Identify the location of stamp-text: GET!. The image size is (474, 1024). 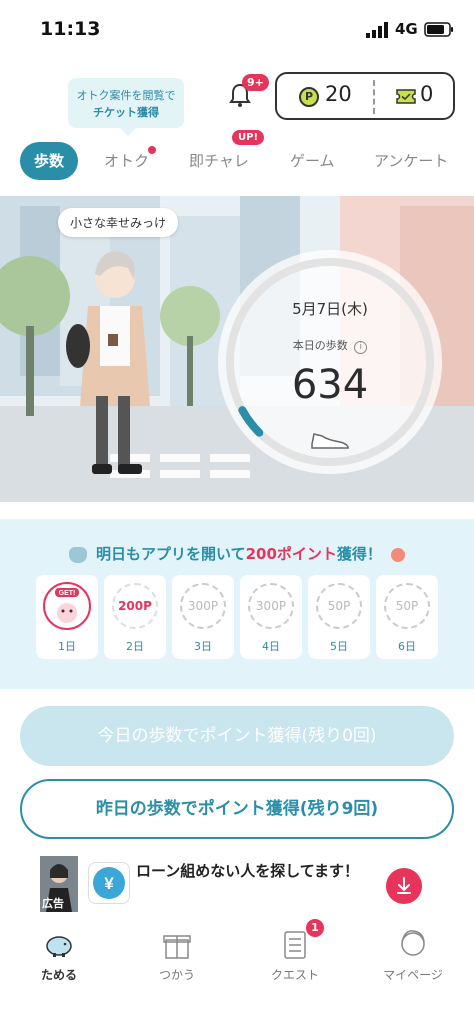
(67, 593).